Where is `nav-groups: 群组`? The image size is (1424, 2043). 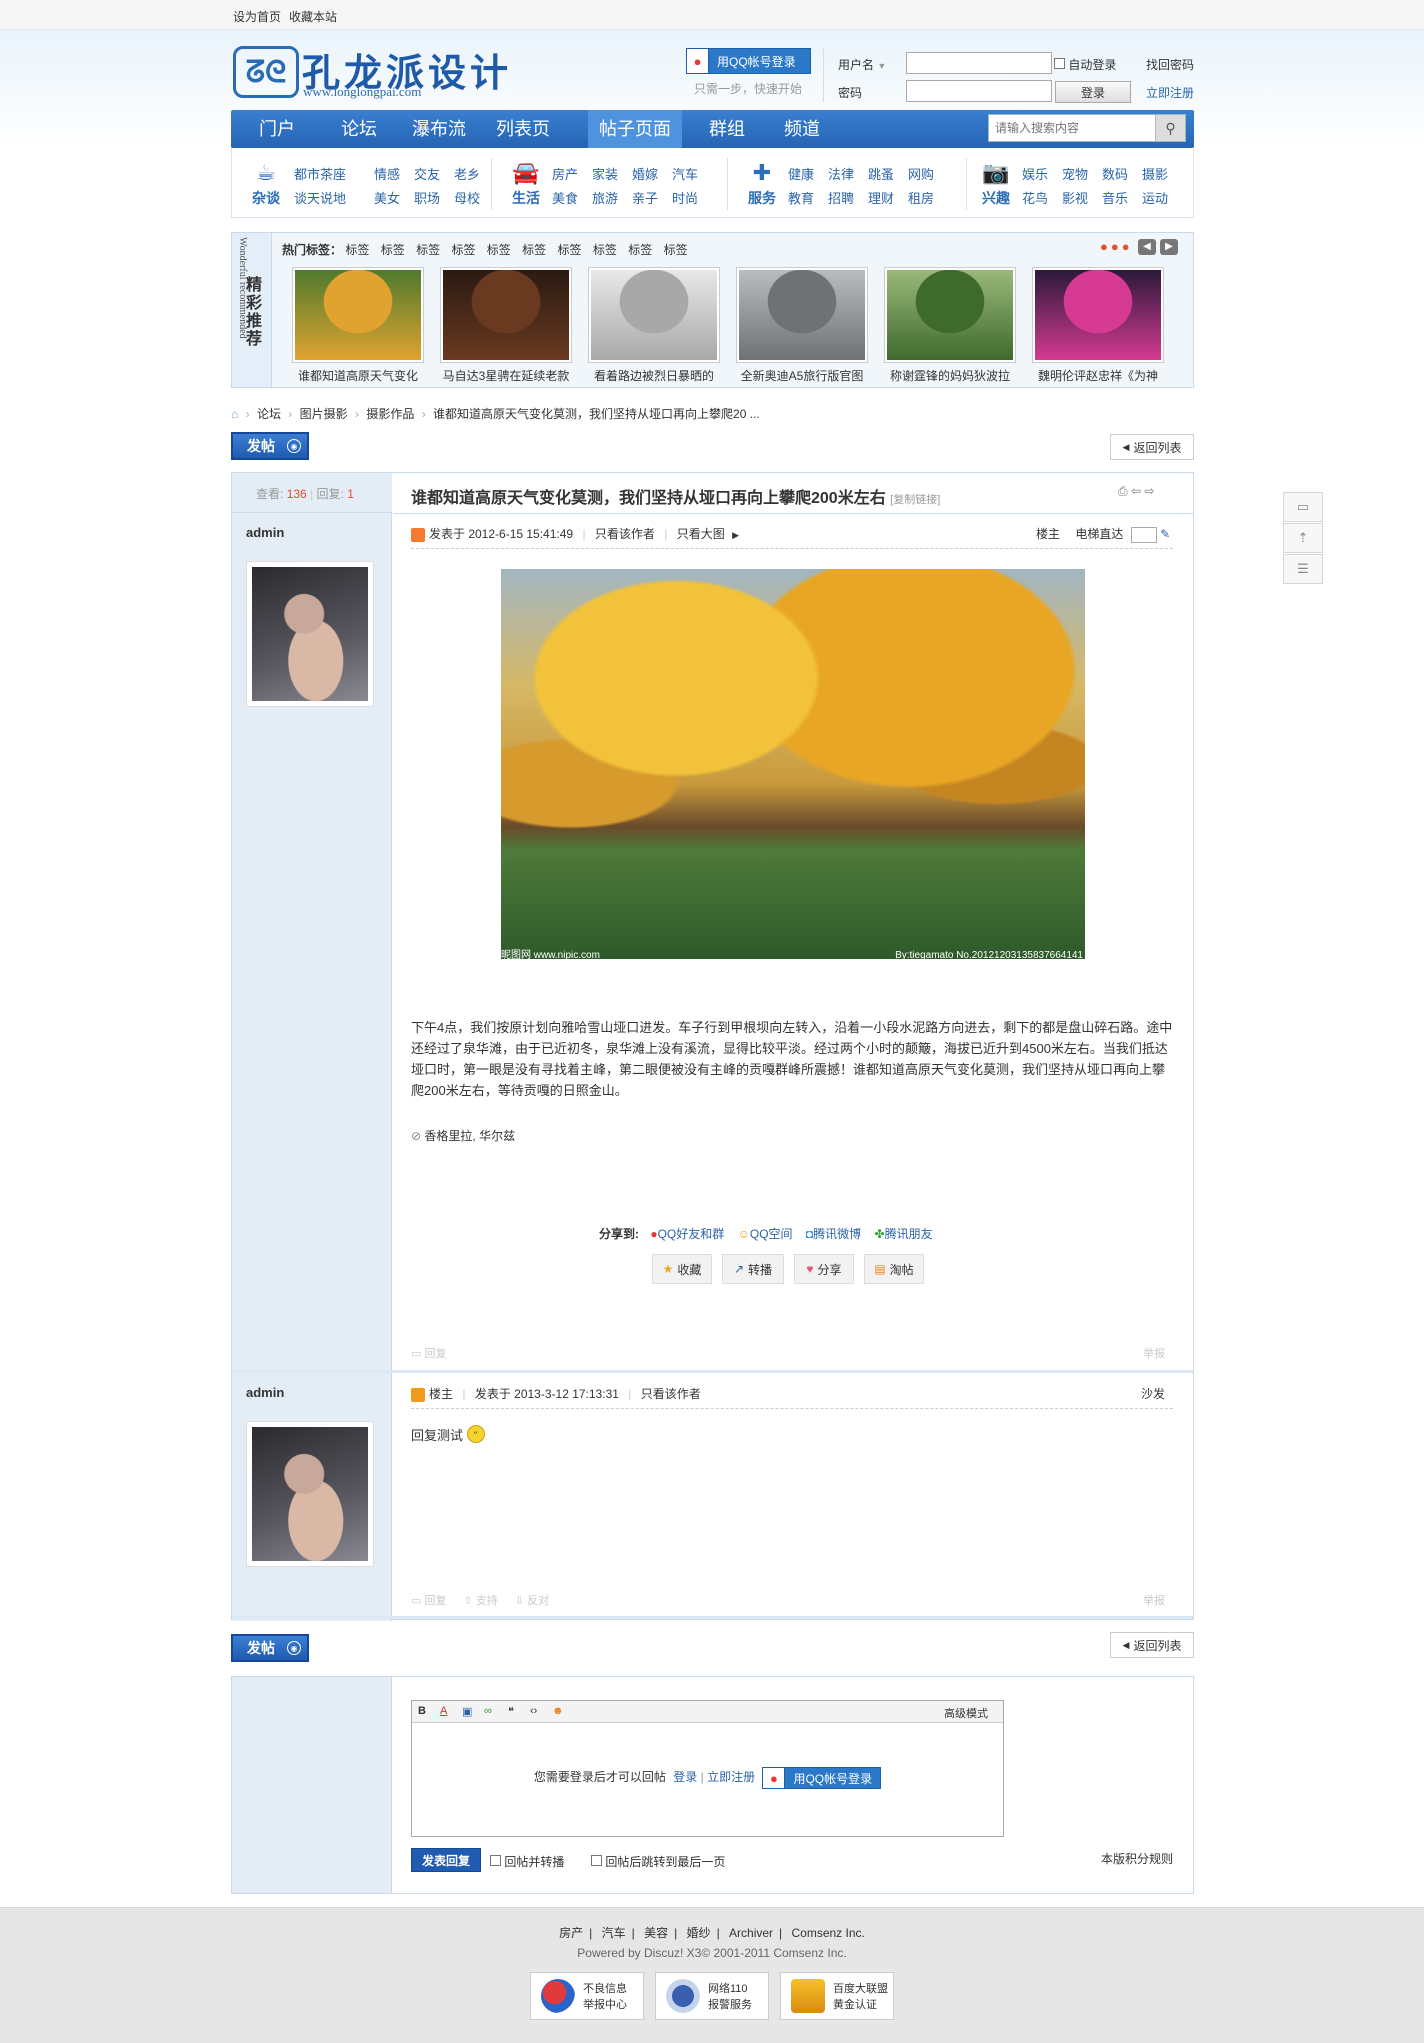
nav-groups: 群组 is located at coordinates (727, 129).